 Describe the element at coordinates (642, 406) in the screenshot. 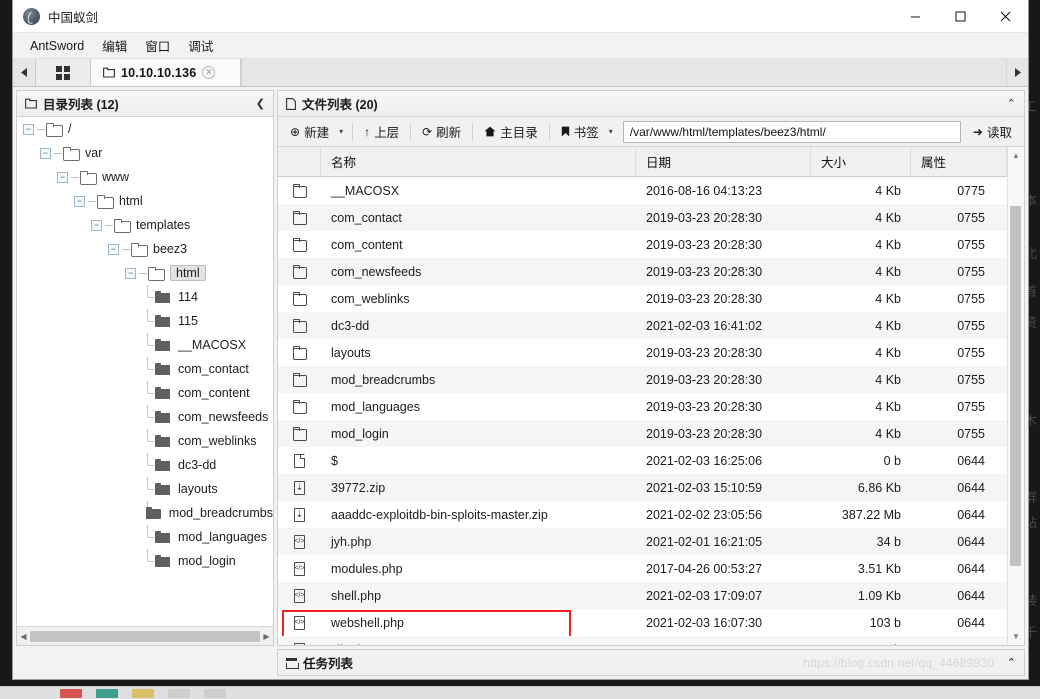

I see `file-row: mod_languages 2019-03-23 20:28:30 4 Kb 0755` at that location.